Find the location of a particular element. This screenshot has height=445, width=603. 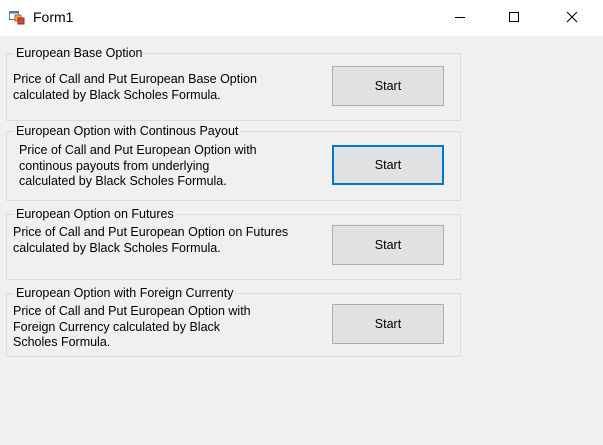

group-legend: European Option on Futures is located at coordinates (94, 214).